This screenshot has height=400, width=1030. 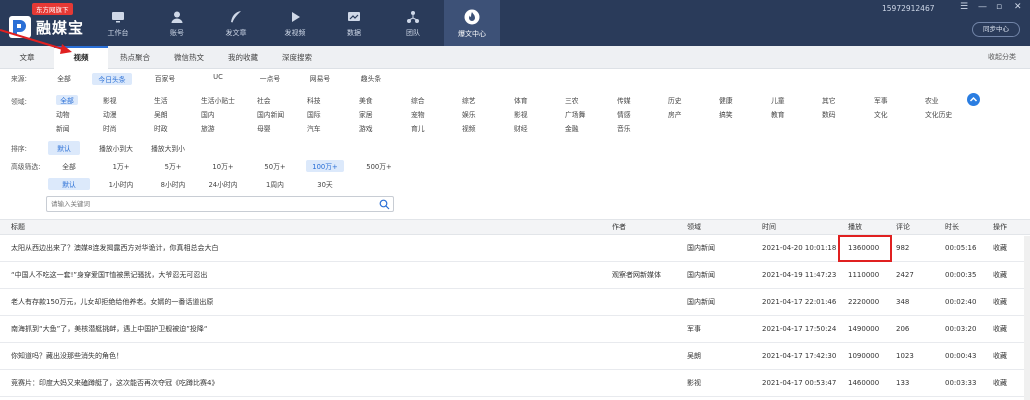 What do you see at coordinates (328, 100) in the screenshot?
I see `domain-option: 科技` at bounding box center [328, 100].